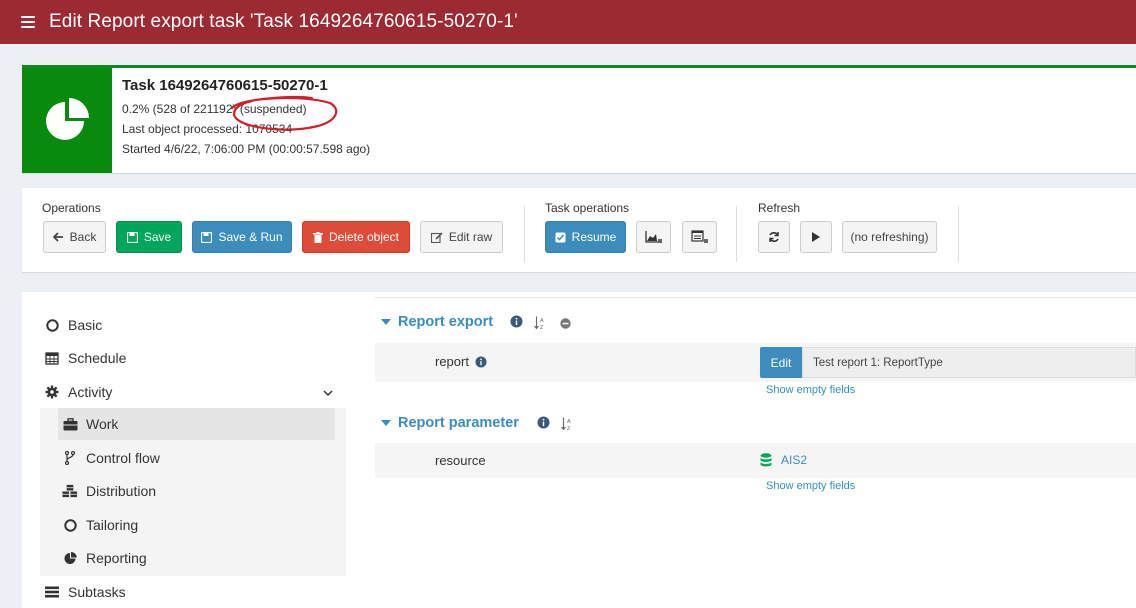 The height and width of the screenshot is (608, 1136). What do you see at coordinates (52, 392) in the screenshot?
I see `gear-icon` at bounding box center [52, 392].